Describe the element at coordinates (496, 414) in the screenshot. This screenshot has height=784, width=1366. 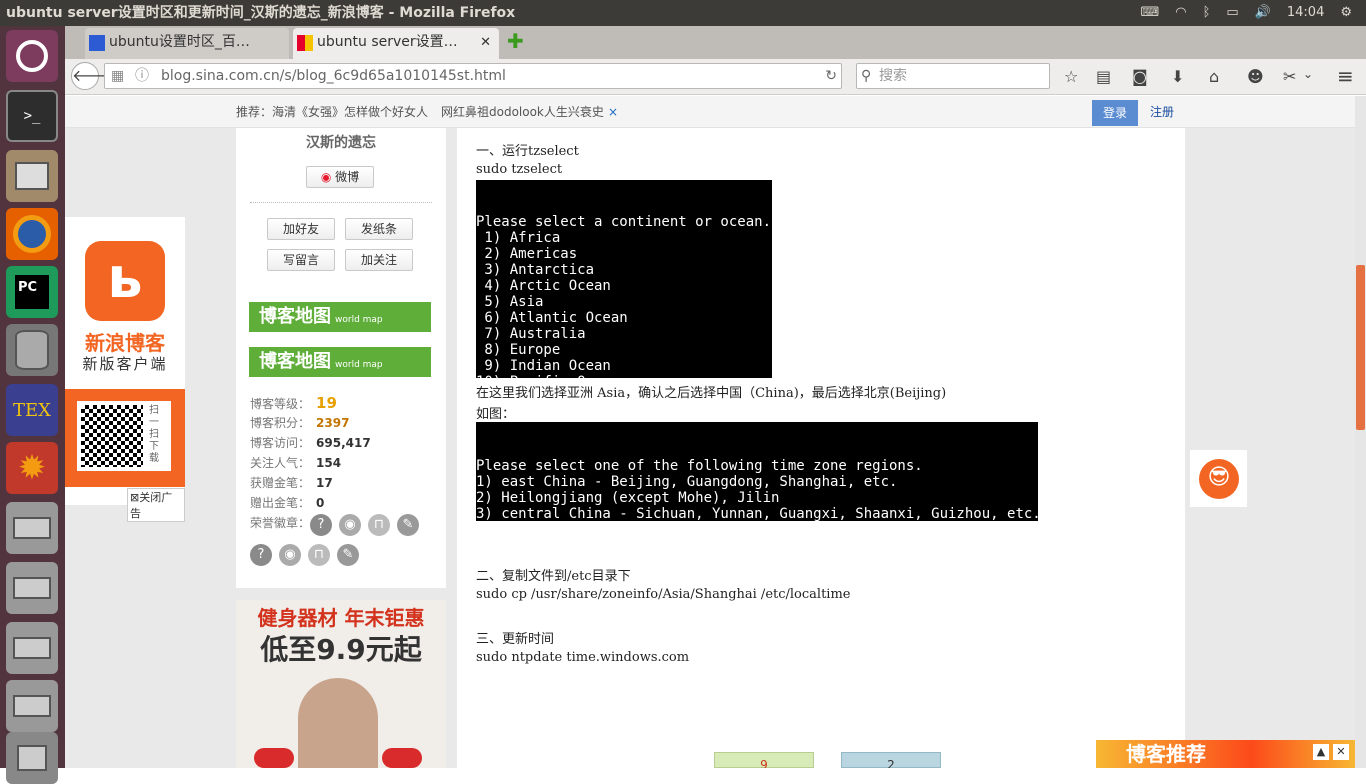
I see `figure-label: 如图：` at that location.